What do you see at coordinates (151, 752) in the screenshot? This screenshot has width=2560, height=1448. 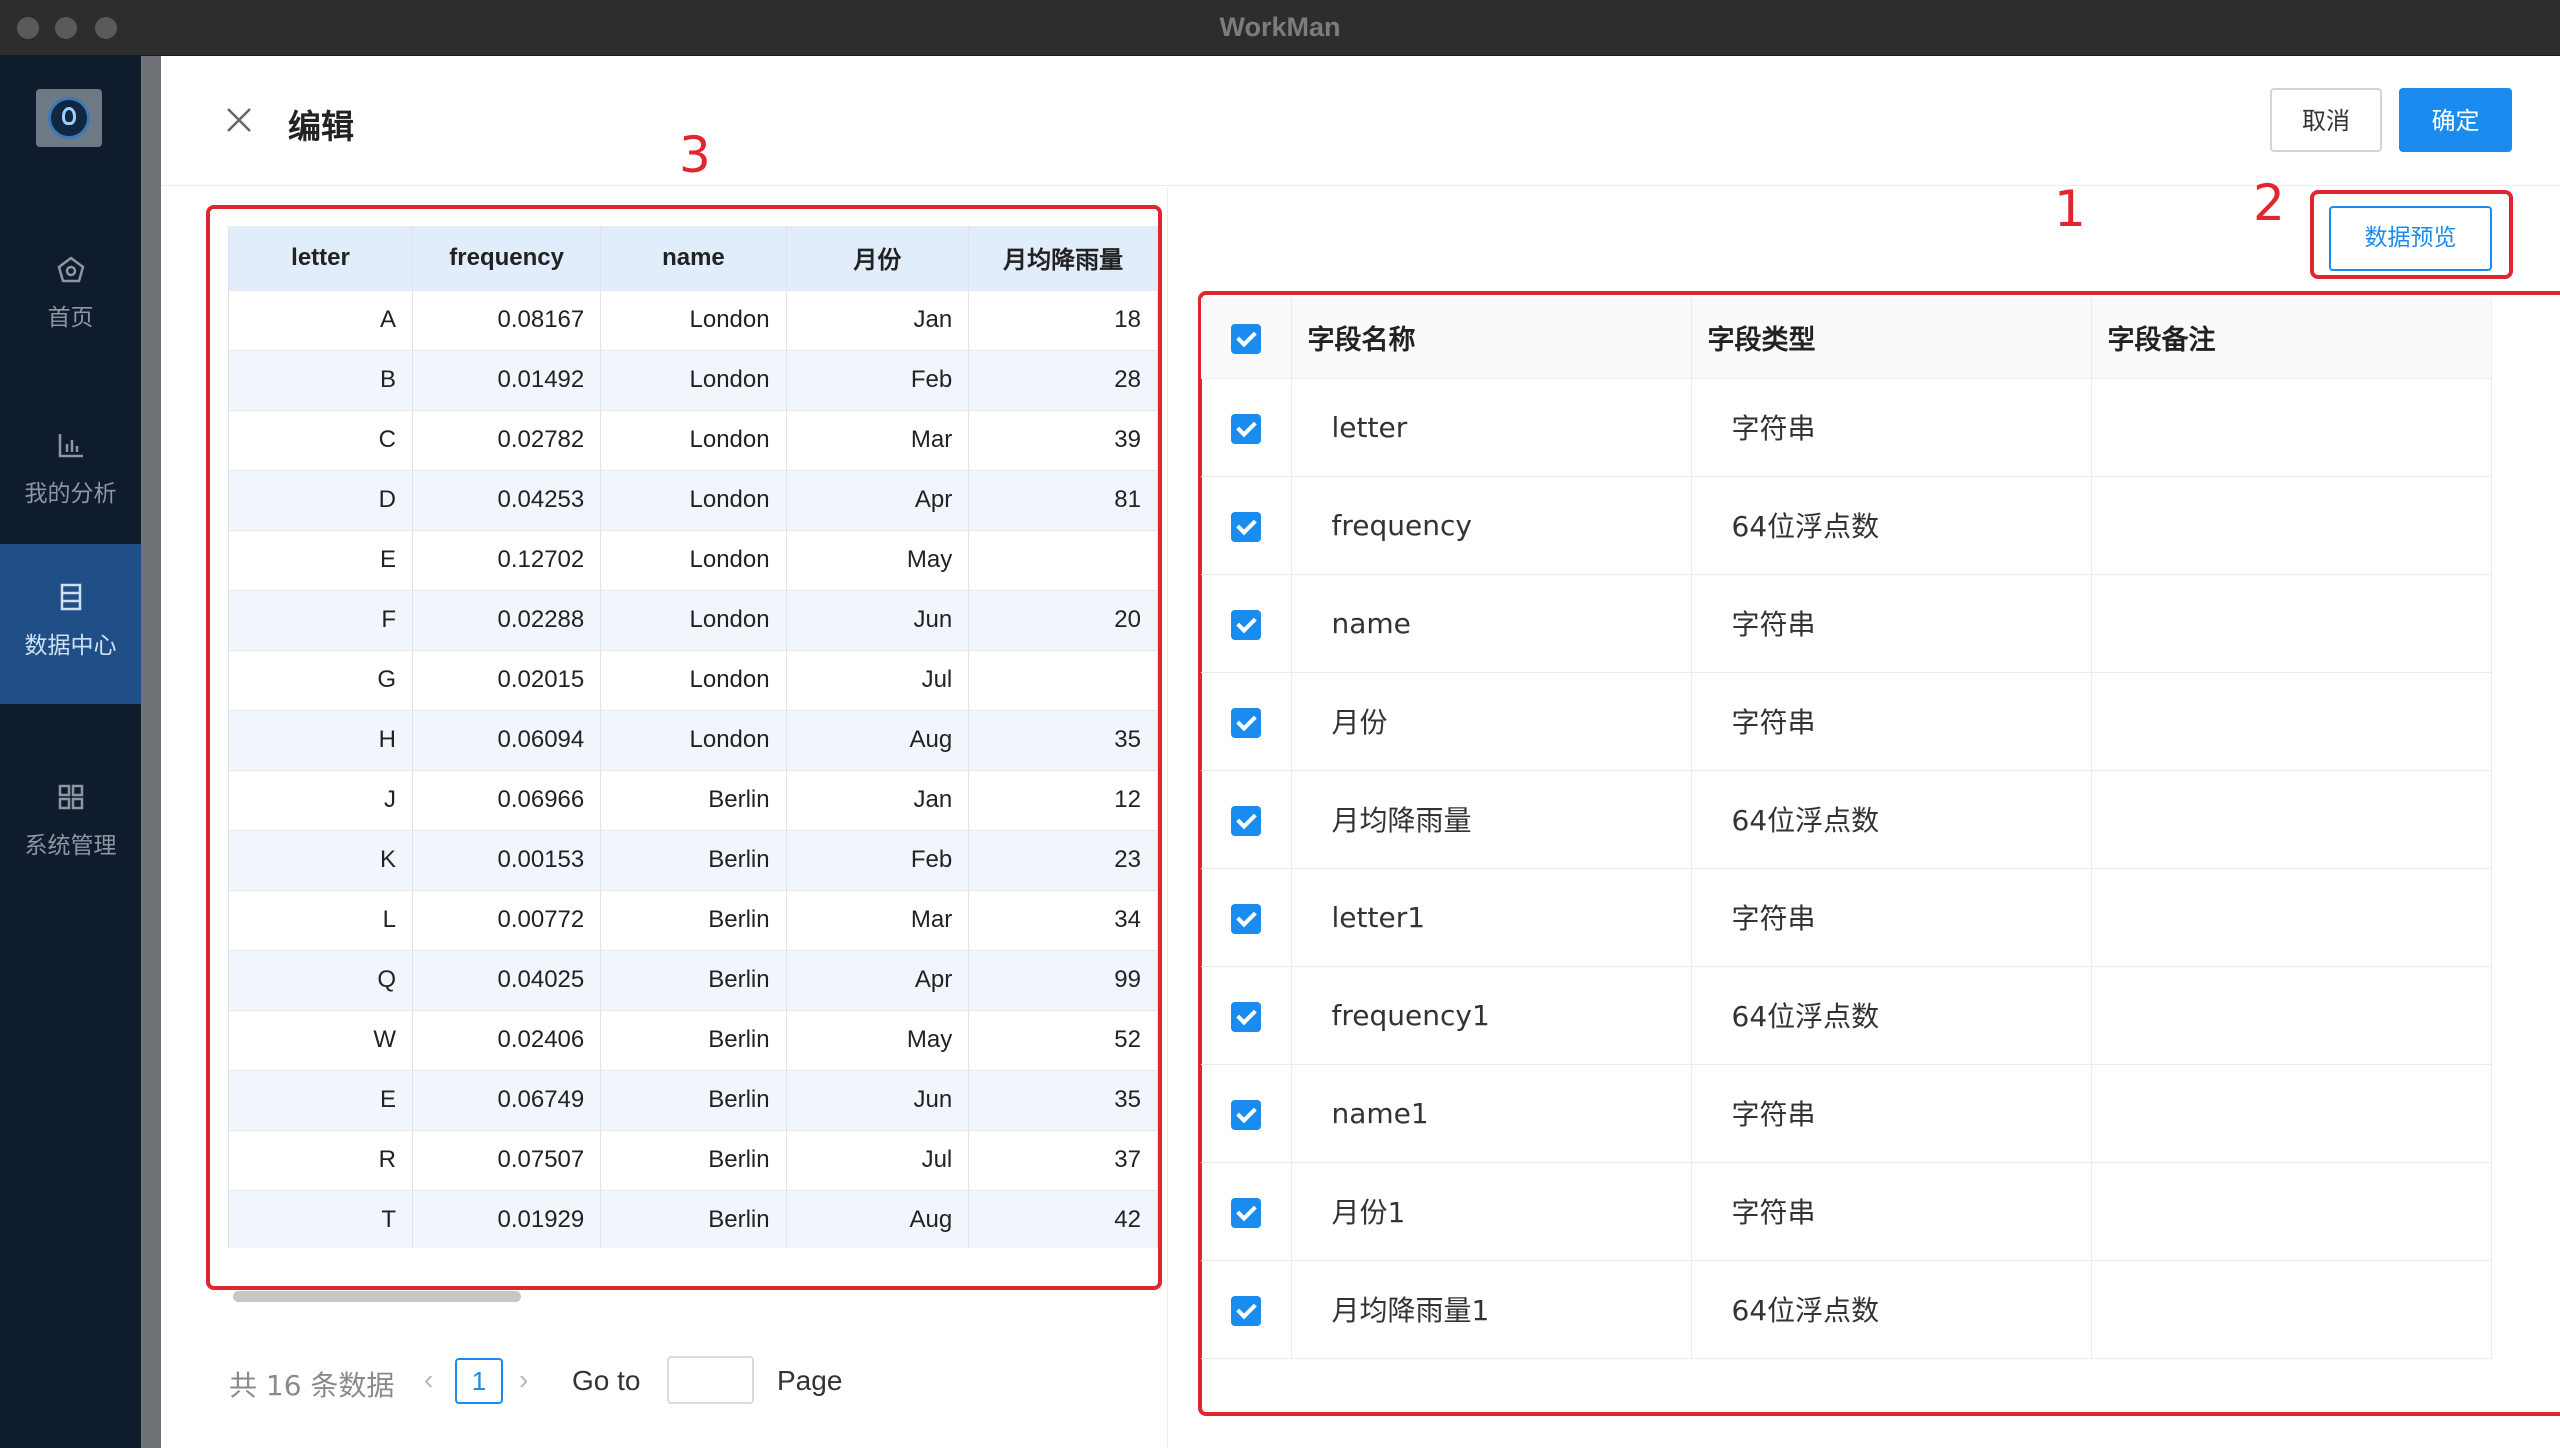 I see `sidebar-divider` at bounding box center [151, 752].